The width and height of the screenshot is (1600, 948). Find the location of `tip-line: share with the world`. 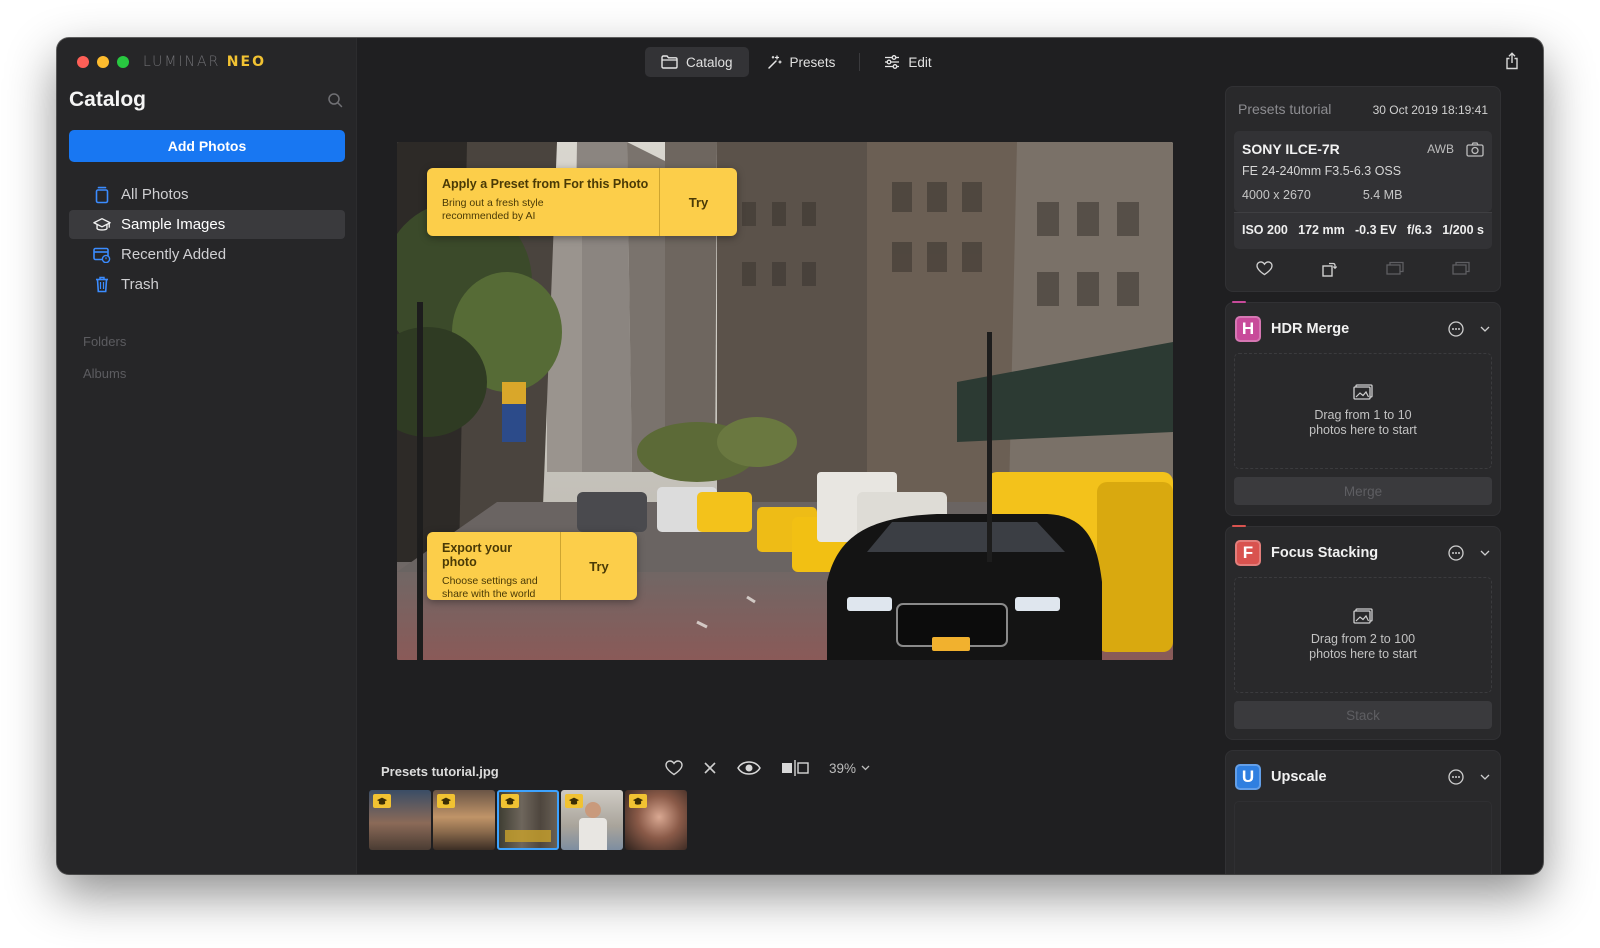

tip-line: share with the world is located at coordinates (489, 594).